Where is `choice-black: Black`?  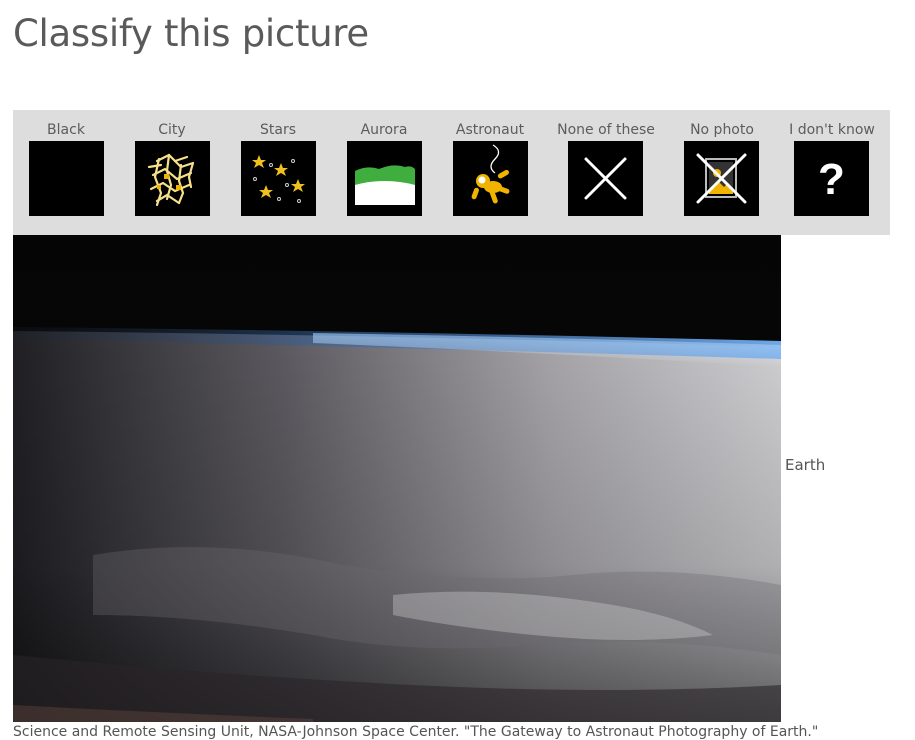
choice-black: Black is located at coordinates (66, 172).